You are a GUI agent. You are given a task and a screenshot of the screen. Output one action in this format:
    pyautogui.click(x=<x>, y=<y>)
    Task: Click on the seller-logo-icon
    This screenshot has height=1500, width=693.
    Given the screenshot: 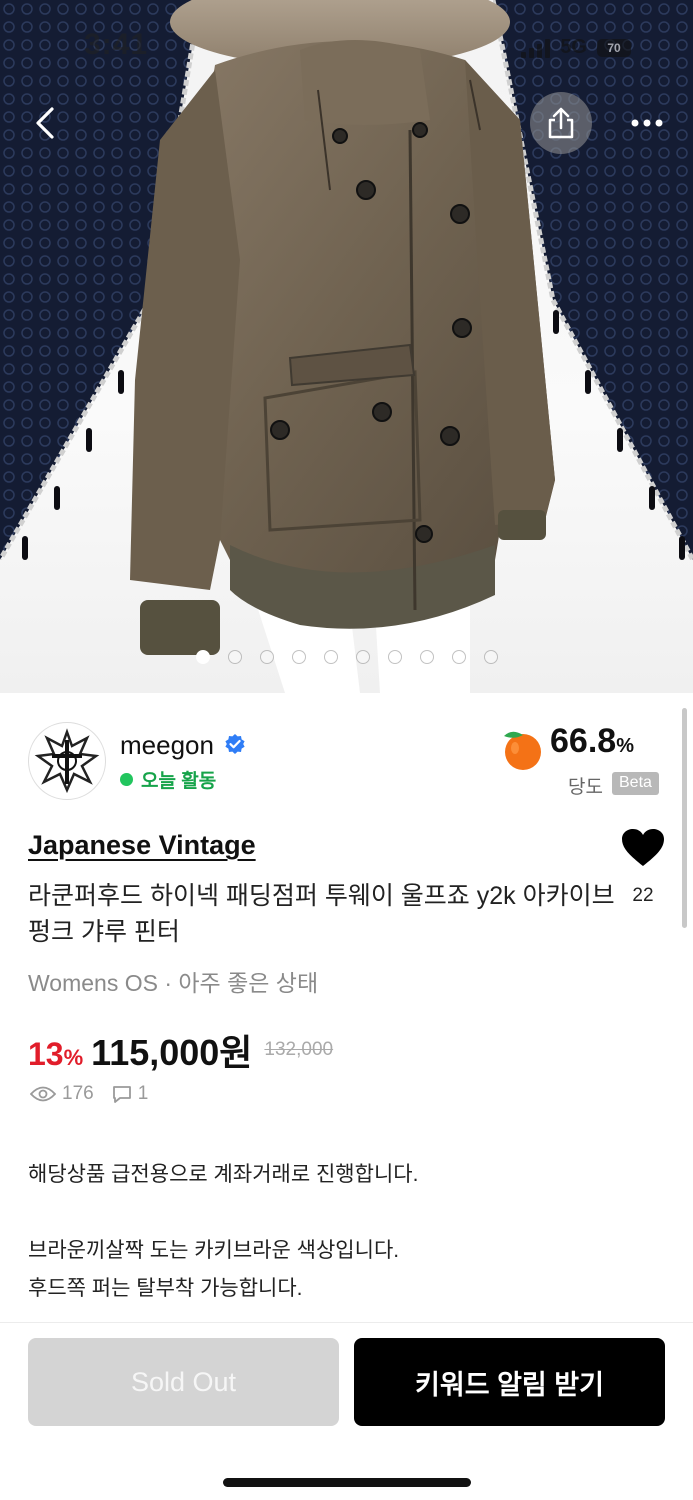 What is the action you would take?
    pyautogui.click(x=67, y=761)
    